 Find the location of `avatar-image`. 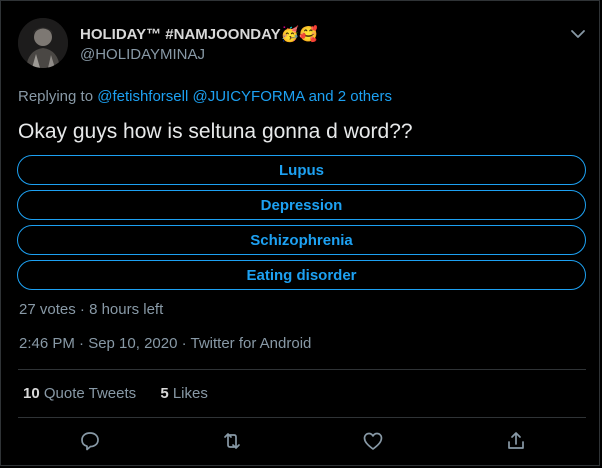

avatar-image is located at coordinates (43, 43).